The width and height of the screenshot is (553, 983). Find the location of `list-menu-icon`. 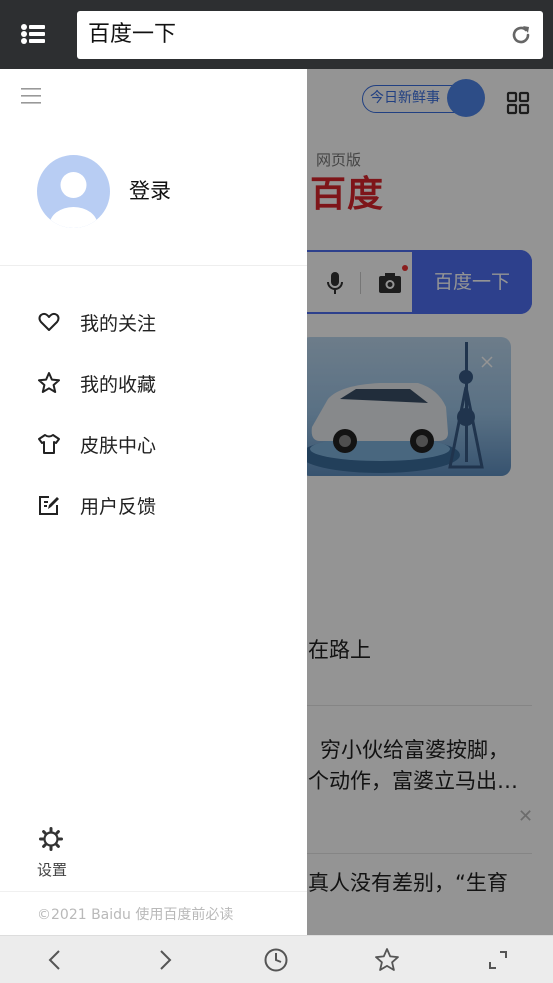

list-menu-icon is located at coordinates (34, 34).